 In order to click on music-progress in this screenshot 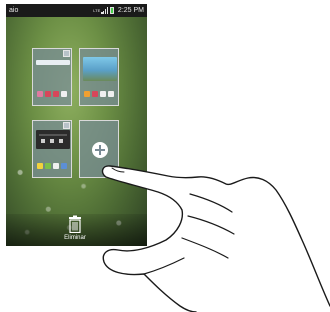, I will do `click(53, 135)`.